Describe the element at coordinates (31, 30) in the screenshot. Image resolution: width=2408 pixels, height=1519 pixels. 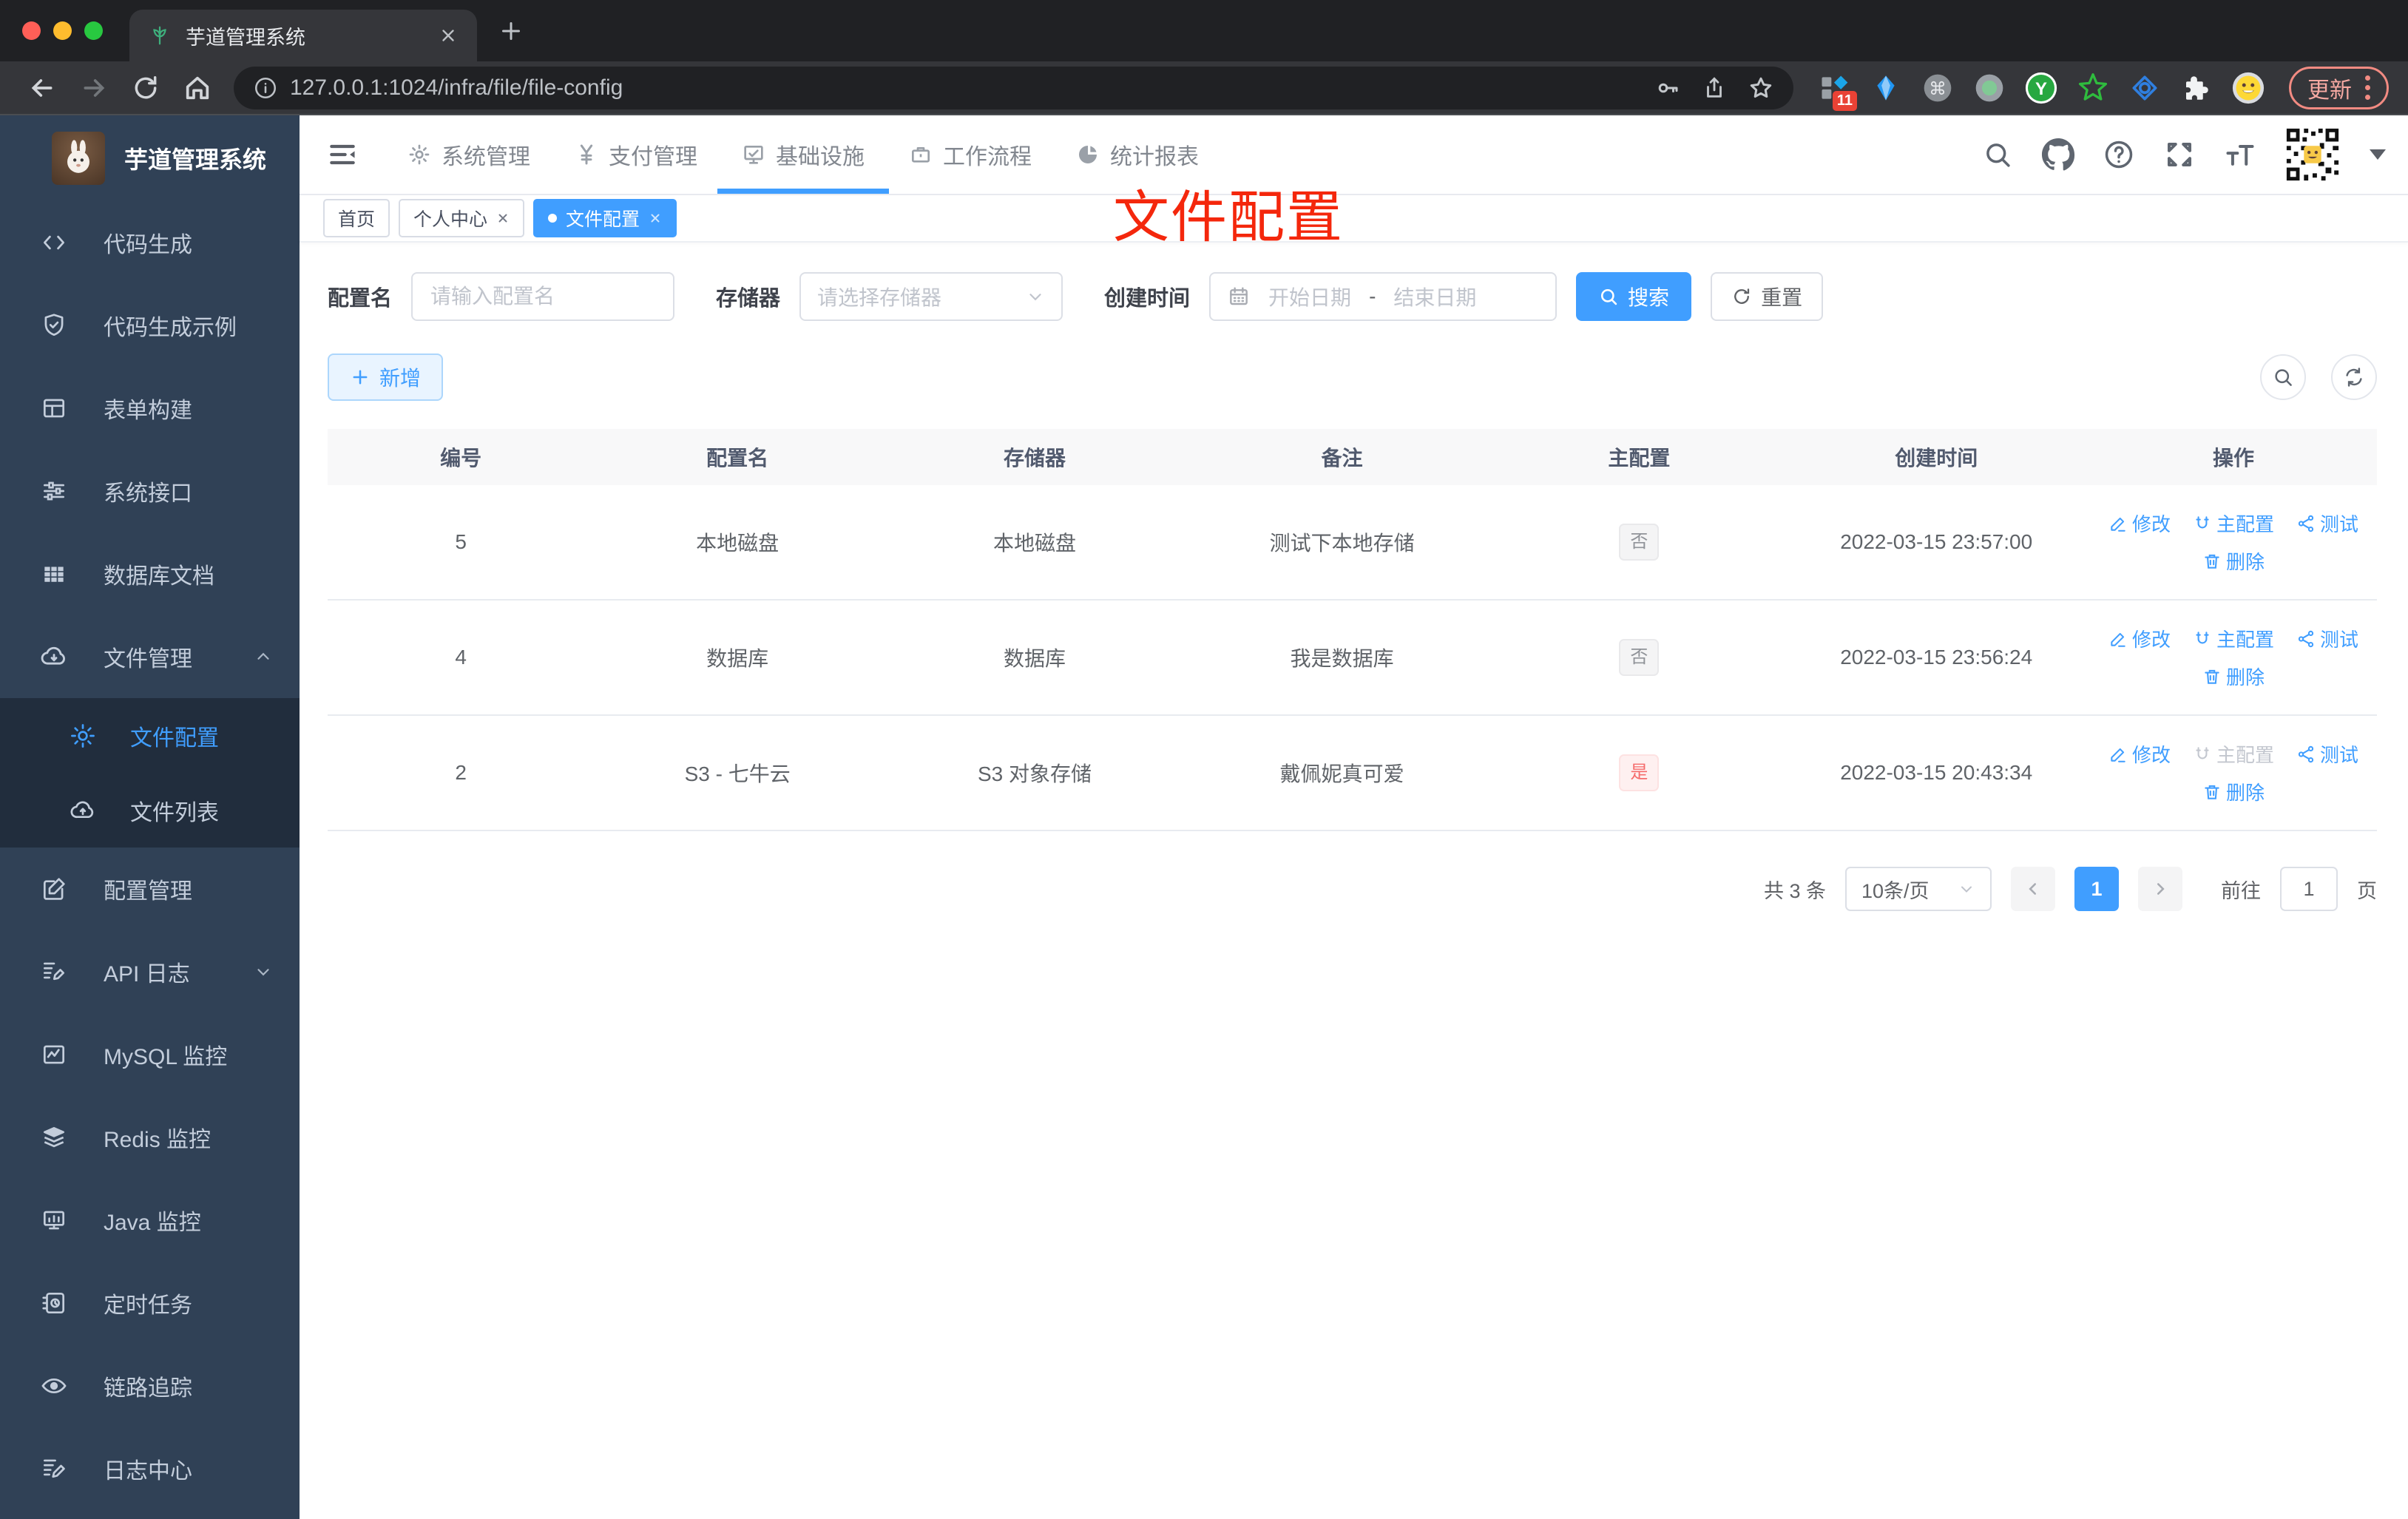
I see `close-window-button` at that location.